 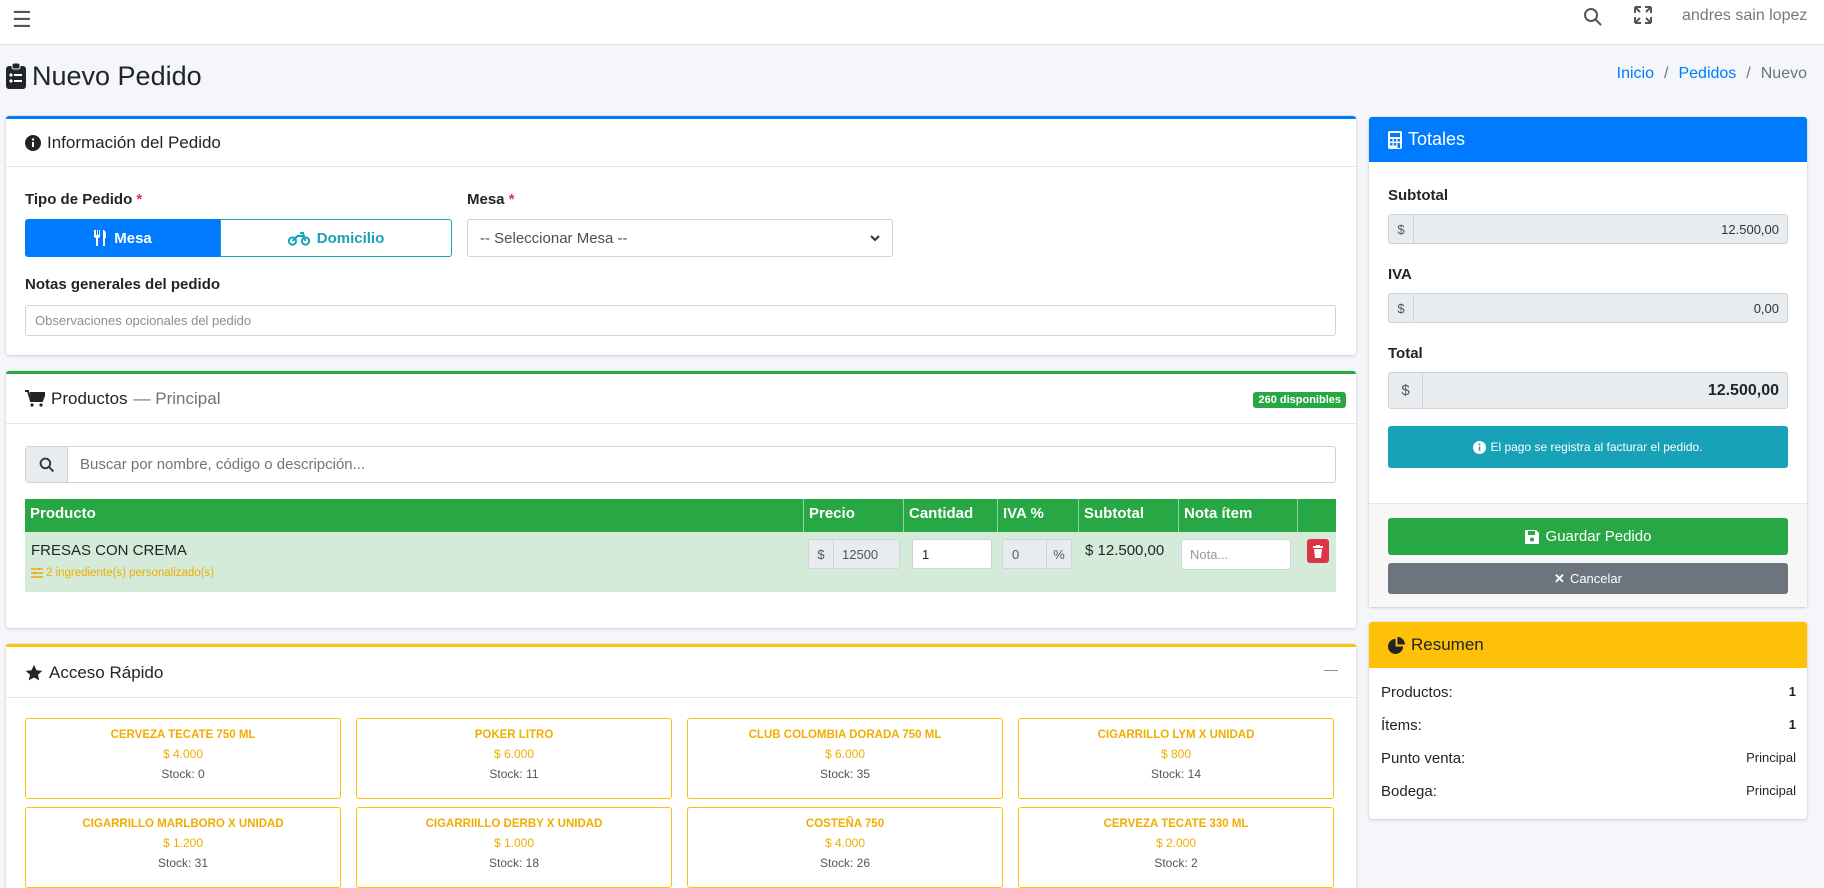 I want to click on cancel-button: ✕ Cancelar, so click(x=1588, y=578).